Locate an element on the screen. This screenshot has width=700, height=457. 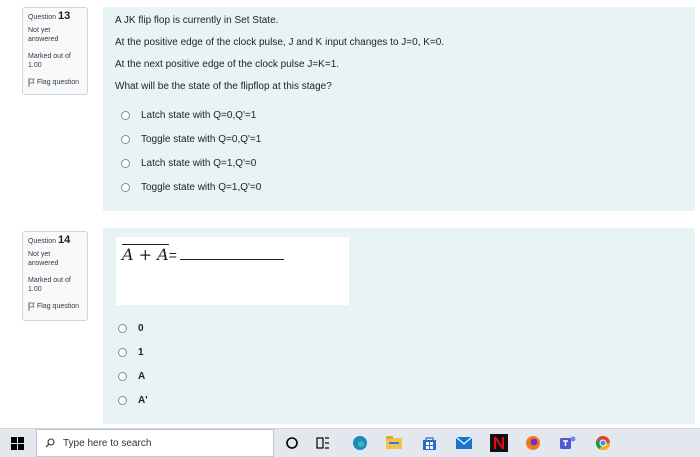
firefox-icon is located at coordinates (533, 443).